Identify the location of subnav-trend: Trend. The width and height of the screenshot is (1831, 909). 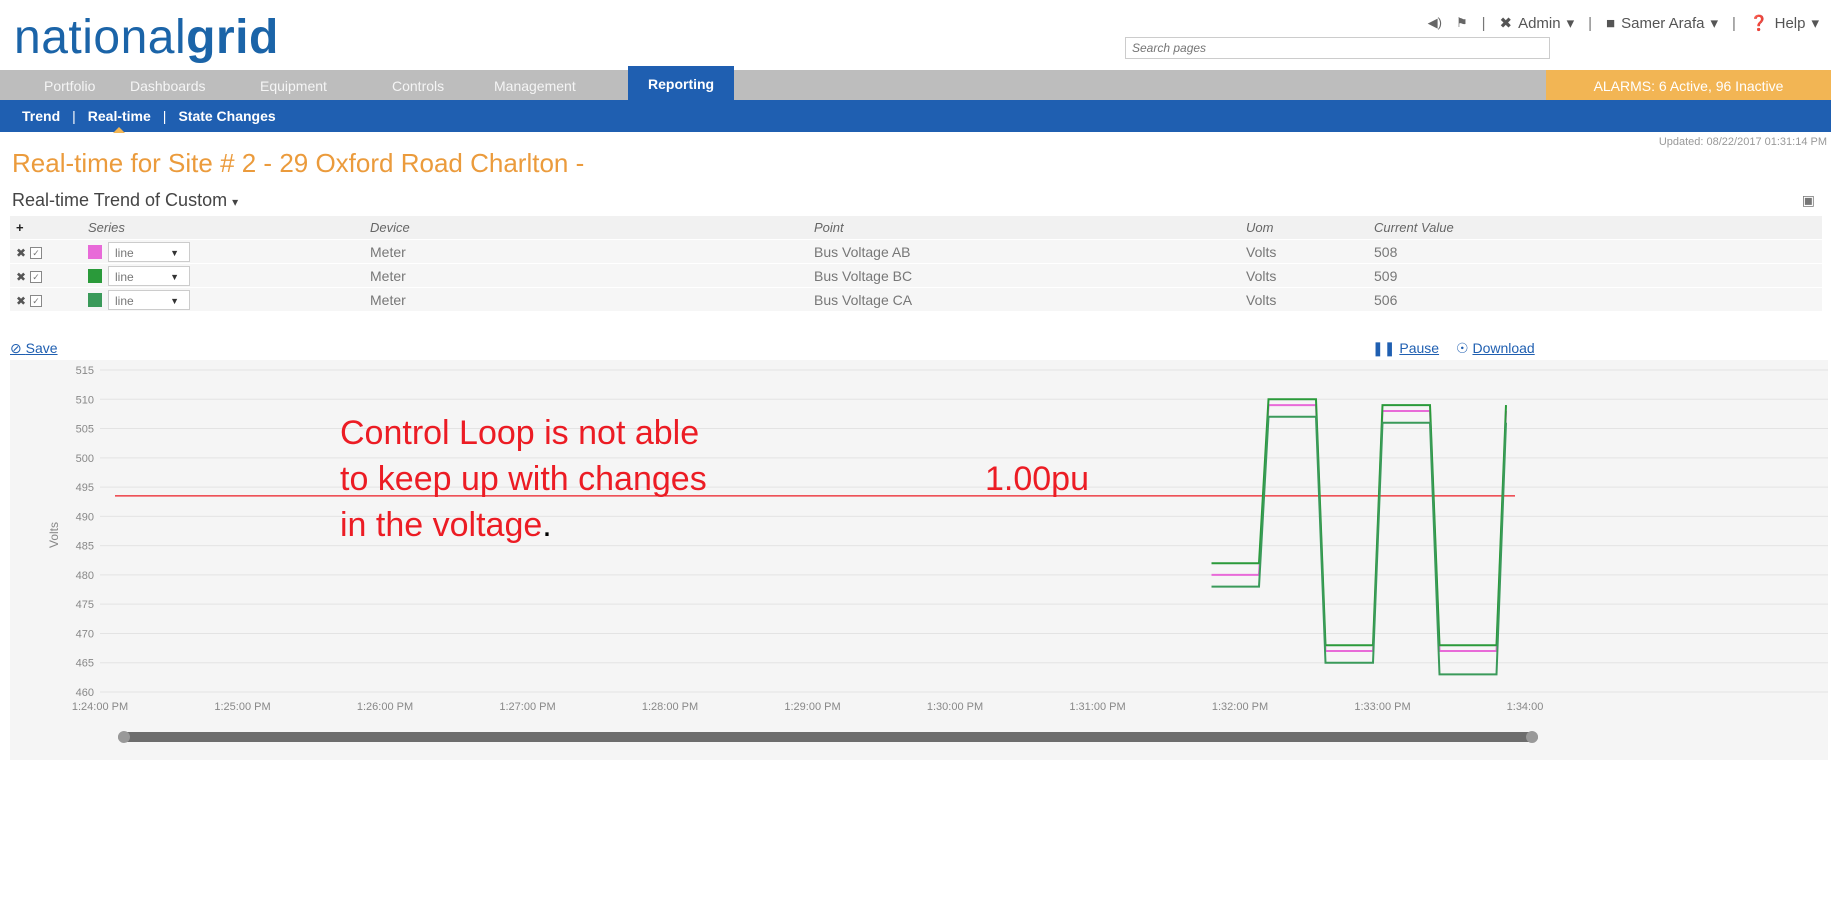
(41, 116).